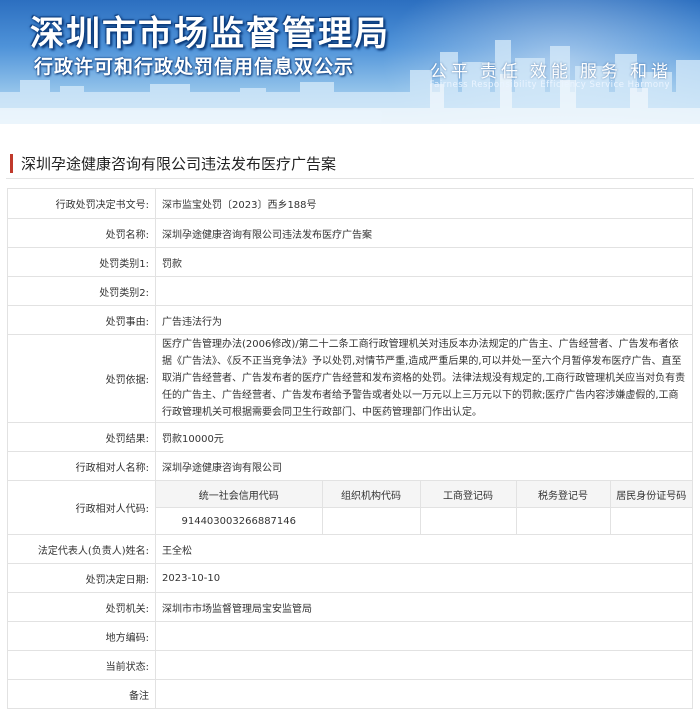  What do you see at coordinates (424, 320) in the screenshot?
I see `value-reason: 广告违法行为` at bounding box center [424, 320].